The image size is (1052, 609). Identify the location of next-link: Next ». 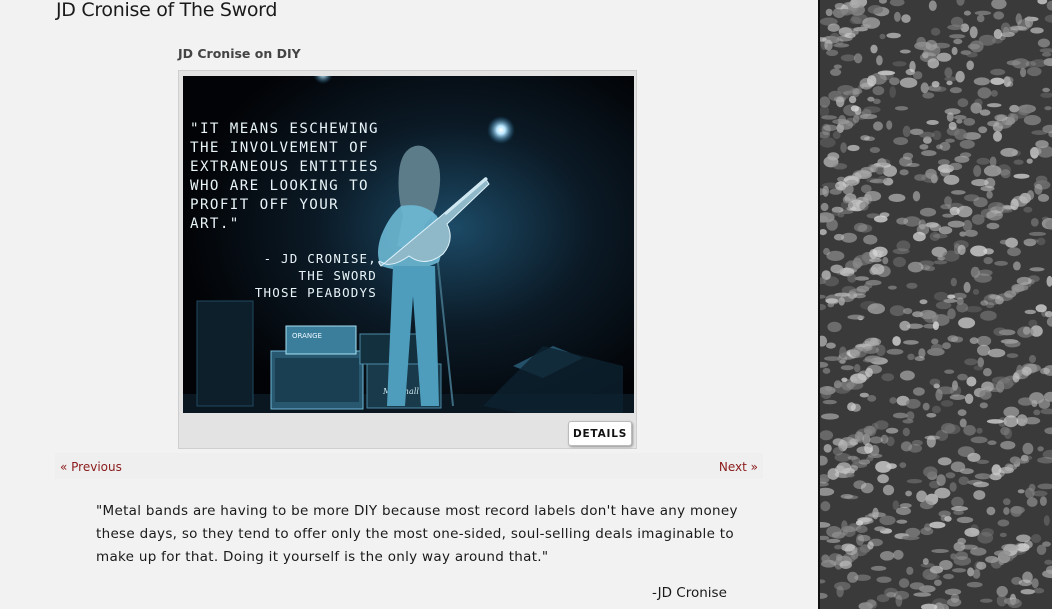
(738, 467).